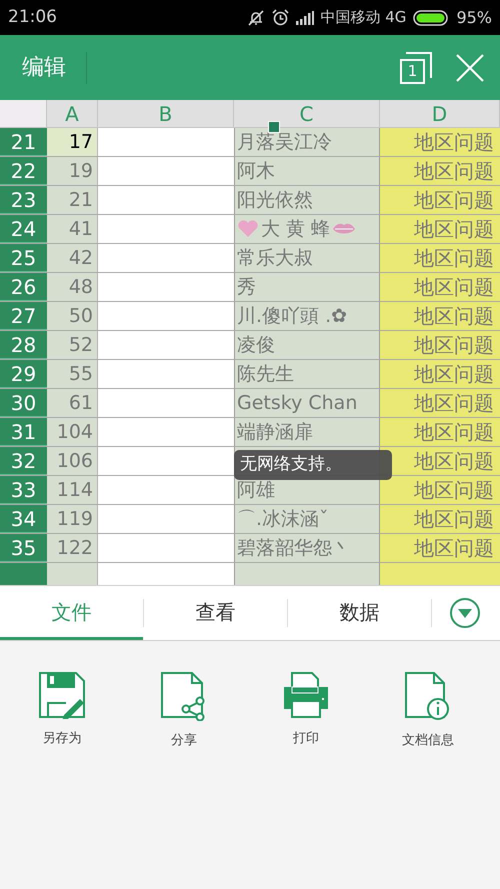 This screenshot has width=500, height=889. I want to click on cell-text: 阿木, so click(256, 171).